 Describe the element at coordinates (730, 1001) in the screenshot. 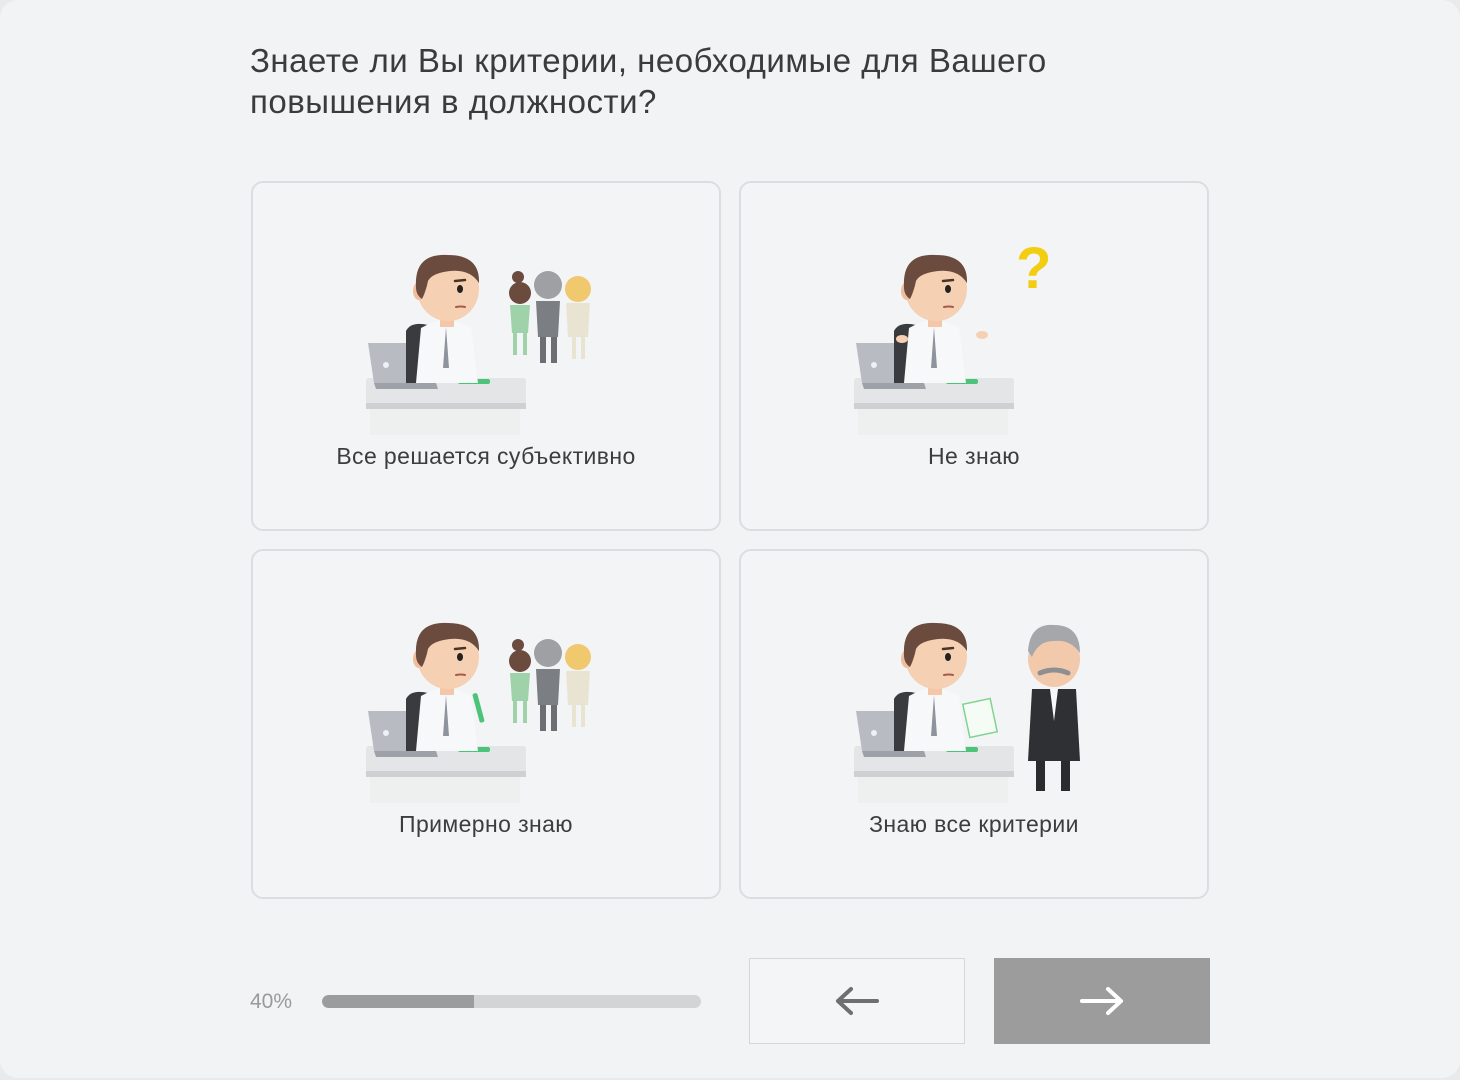

I see `quiz-footer: 40%` at that location.